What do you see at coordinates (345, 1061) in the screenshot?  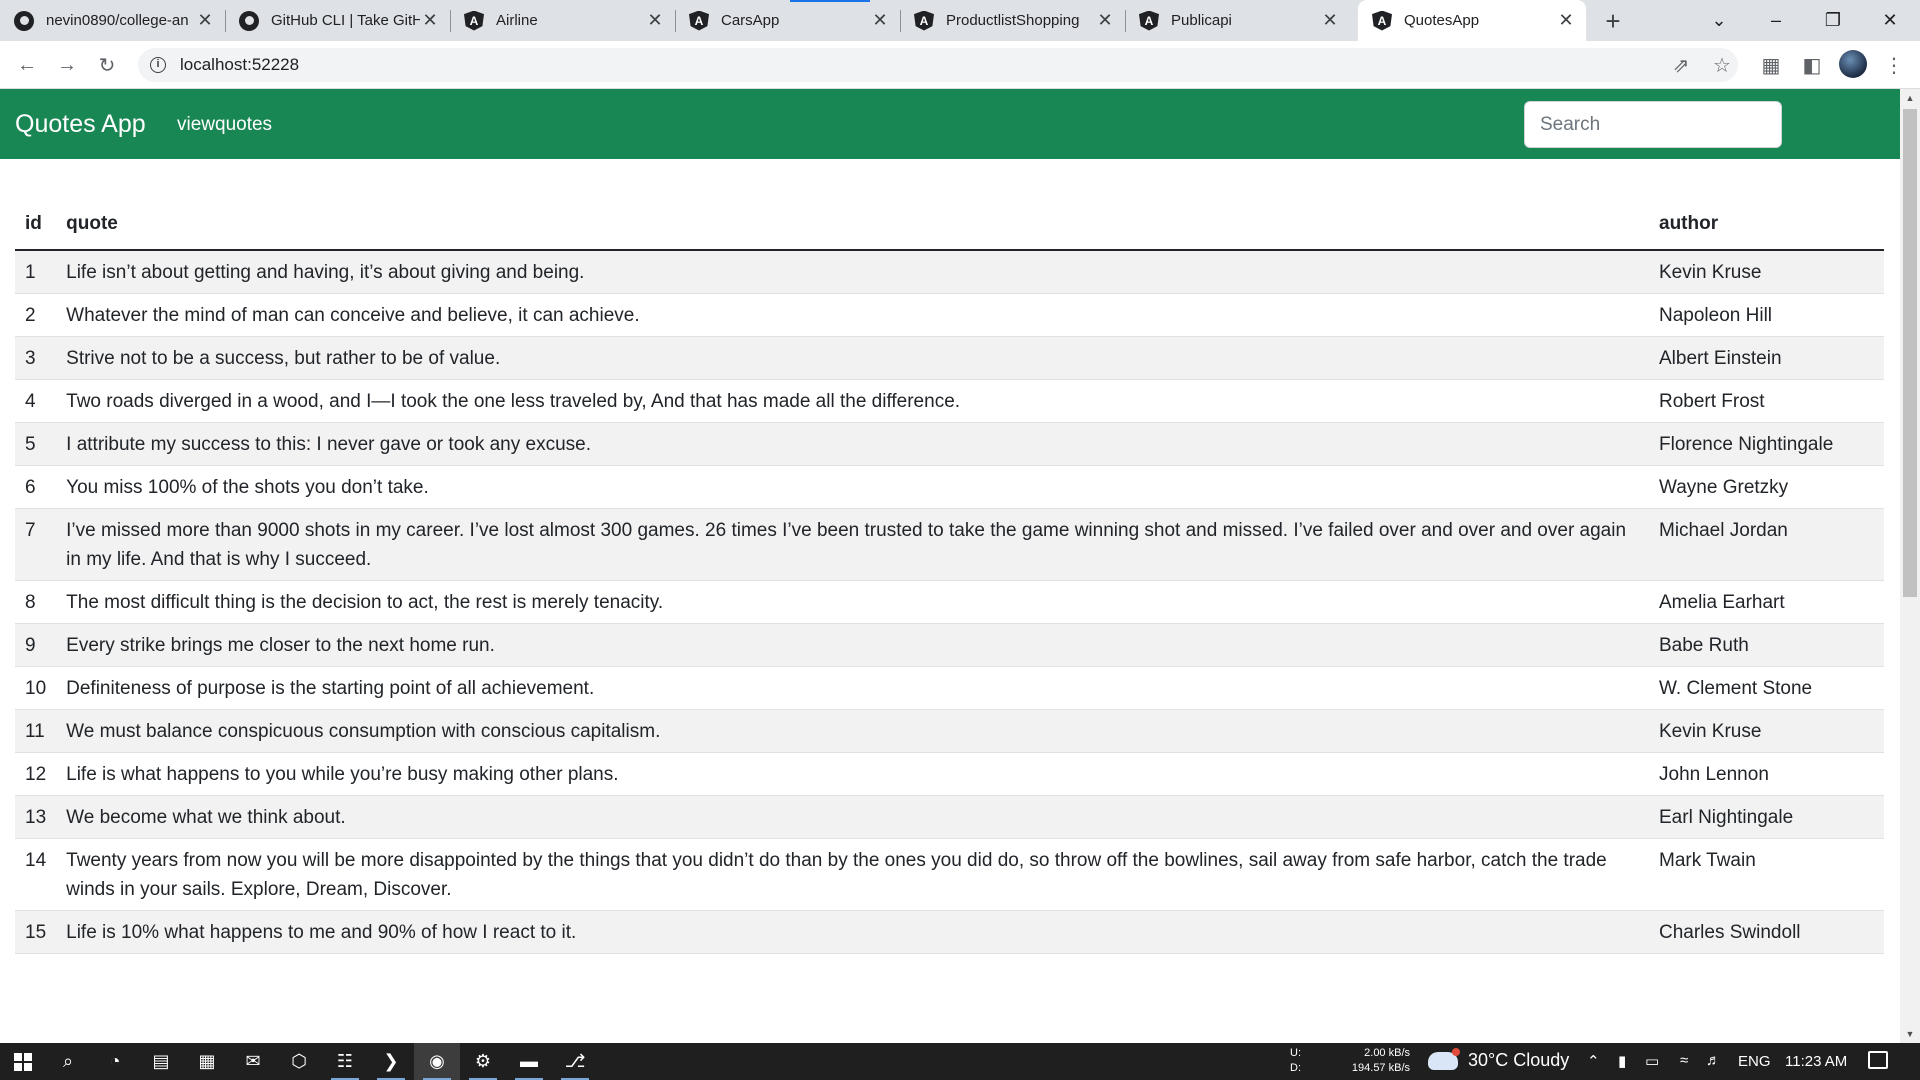 I see `teams-icon: ☷` at bounding box center [345, 1061].